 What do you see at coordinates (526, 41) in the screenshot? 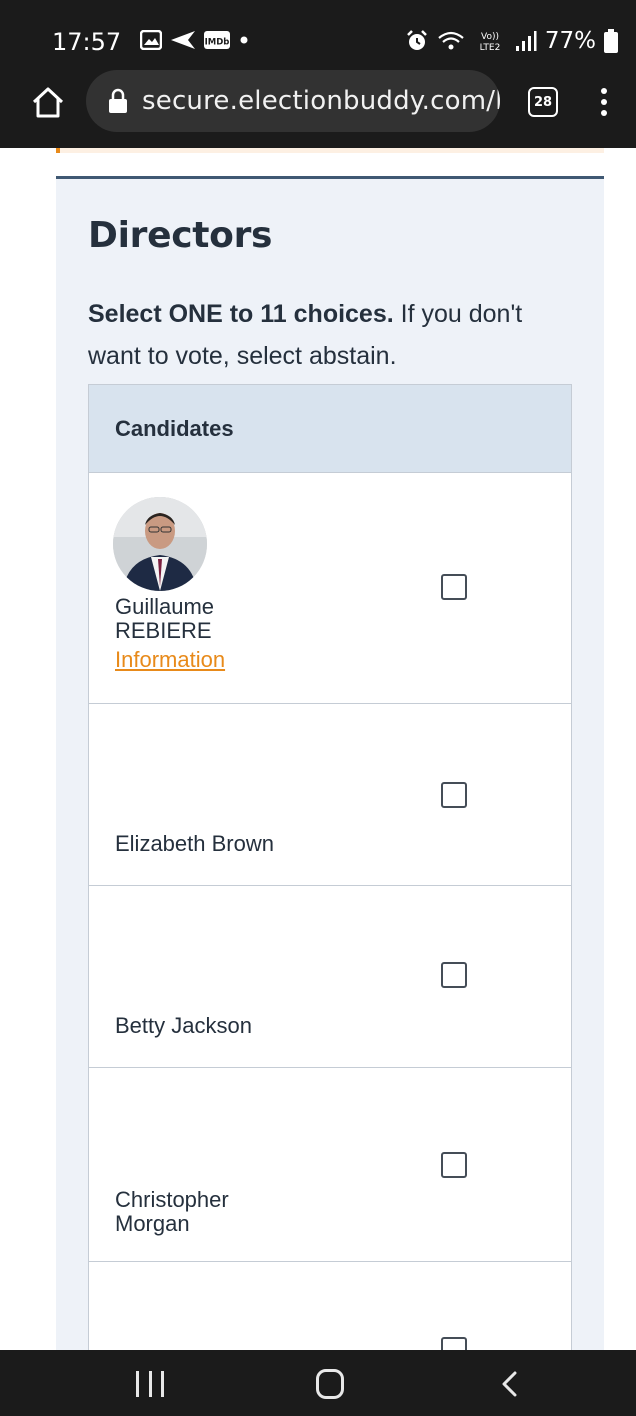
I see `signal-icon` at bounding box center [526, 41].